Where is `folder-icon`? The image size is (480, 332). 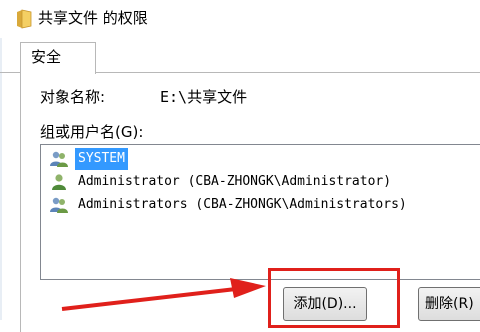
folder-icon is located at coordinates (24, 19).